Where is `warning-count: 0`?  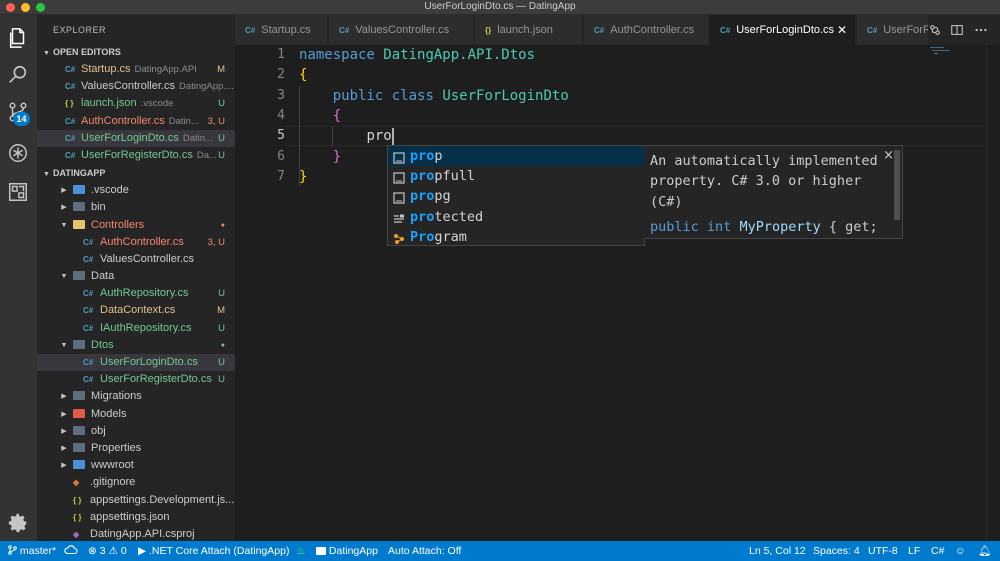 warning-count: 0 is located at coordinates (123, 551).